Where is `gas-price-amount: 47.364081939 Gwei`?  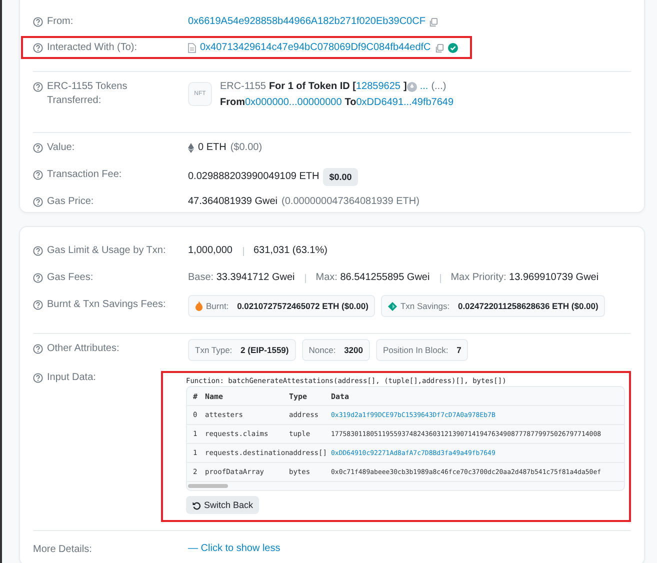
gas-price-amount: 47.364081939 Gwei is located at coordinates (233, 202).